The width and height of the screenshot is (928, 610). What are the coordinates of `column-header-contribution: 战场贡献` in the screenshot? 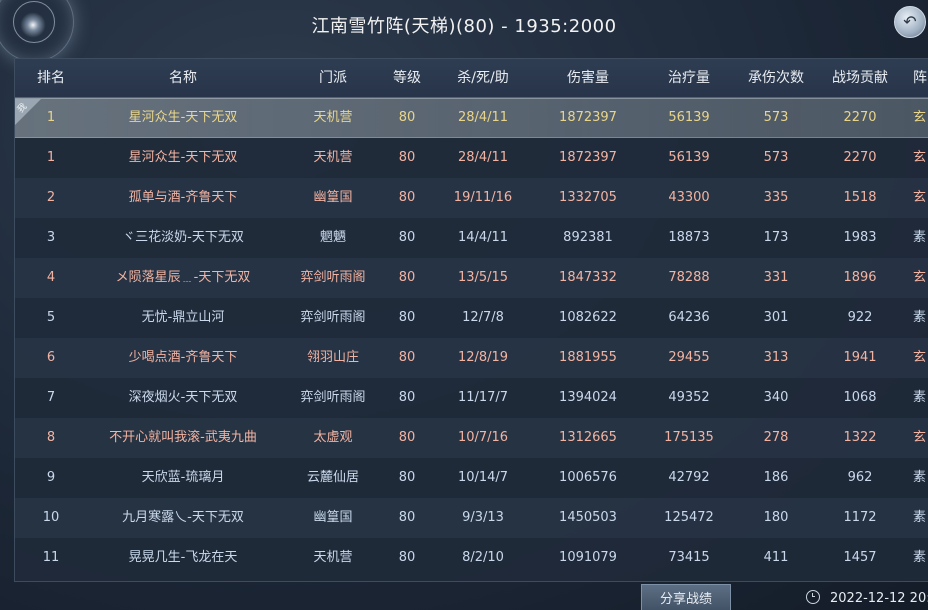 It's located at (860, 78).